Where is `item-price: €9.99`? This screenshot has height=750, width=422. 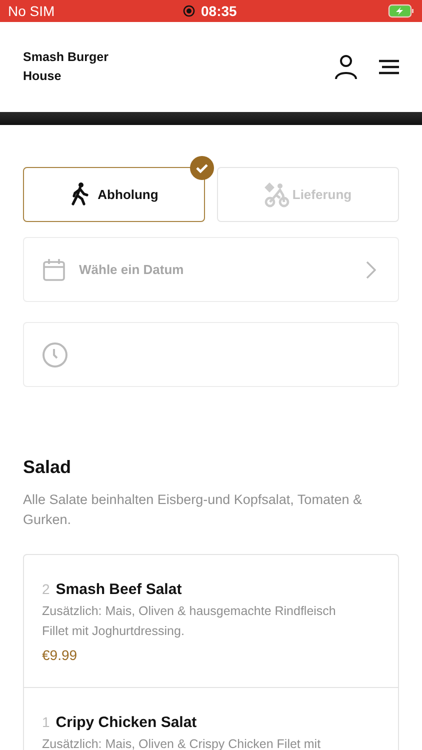 item-price: €9.99 is located at coordinates (60, 655).